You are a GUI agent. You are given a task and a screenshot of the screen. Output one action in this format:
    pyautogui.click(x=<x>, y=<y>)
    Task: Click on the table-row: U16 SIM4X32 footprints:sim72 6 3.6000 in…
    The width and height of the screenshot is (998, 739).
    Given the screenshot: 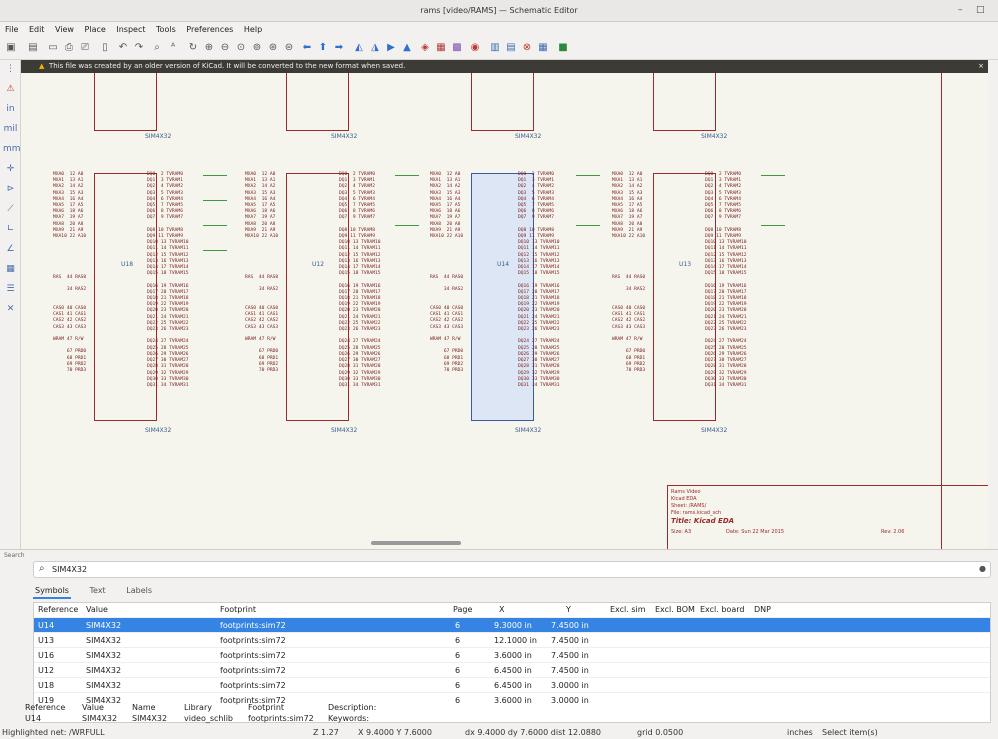 What is the action you would take?
    pyautogui.click(x=512, y=654)
    